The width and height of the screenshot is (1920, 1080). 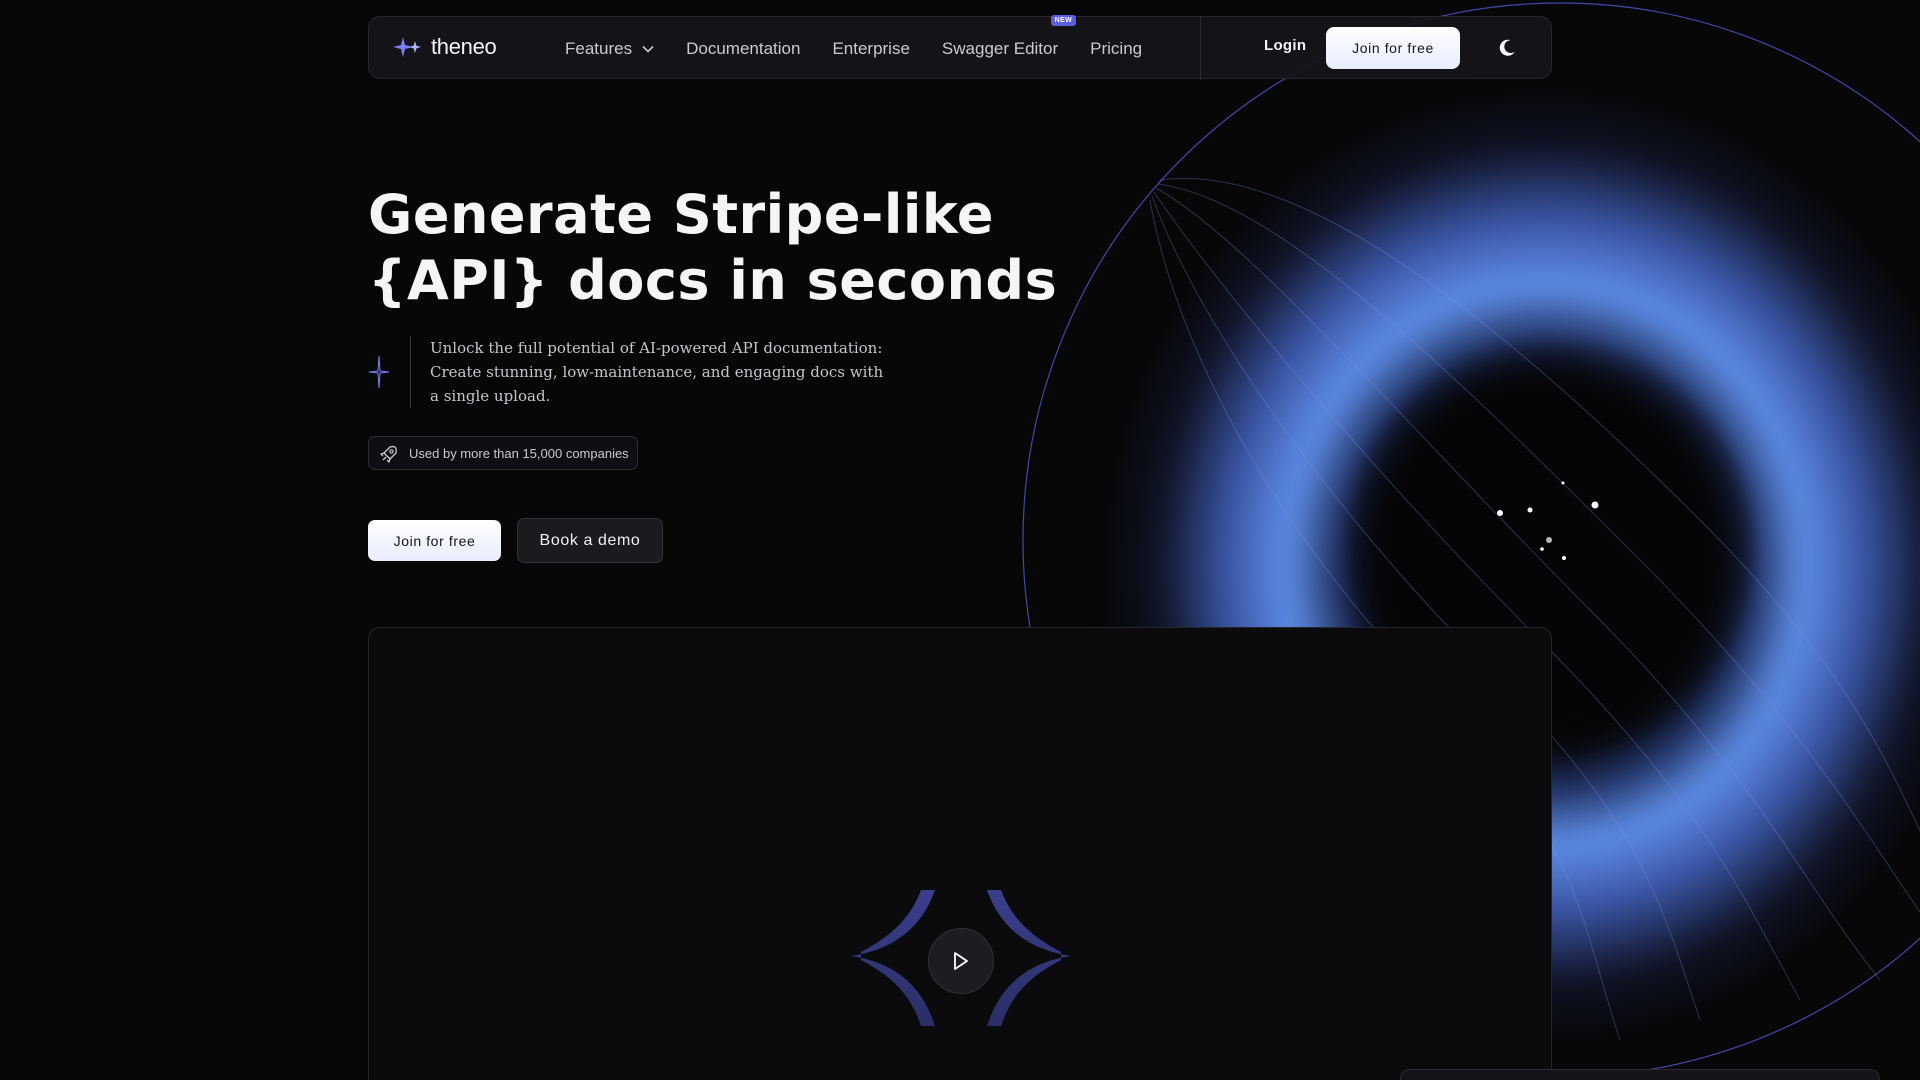 I want to click on description-divider, so click(x=410, y=372).